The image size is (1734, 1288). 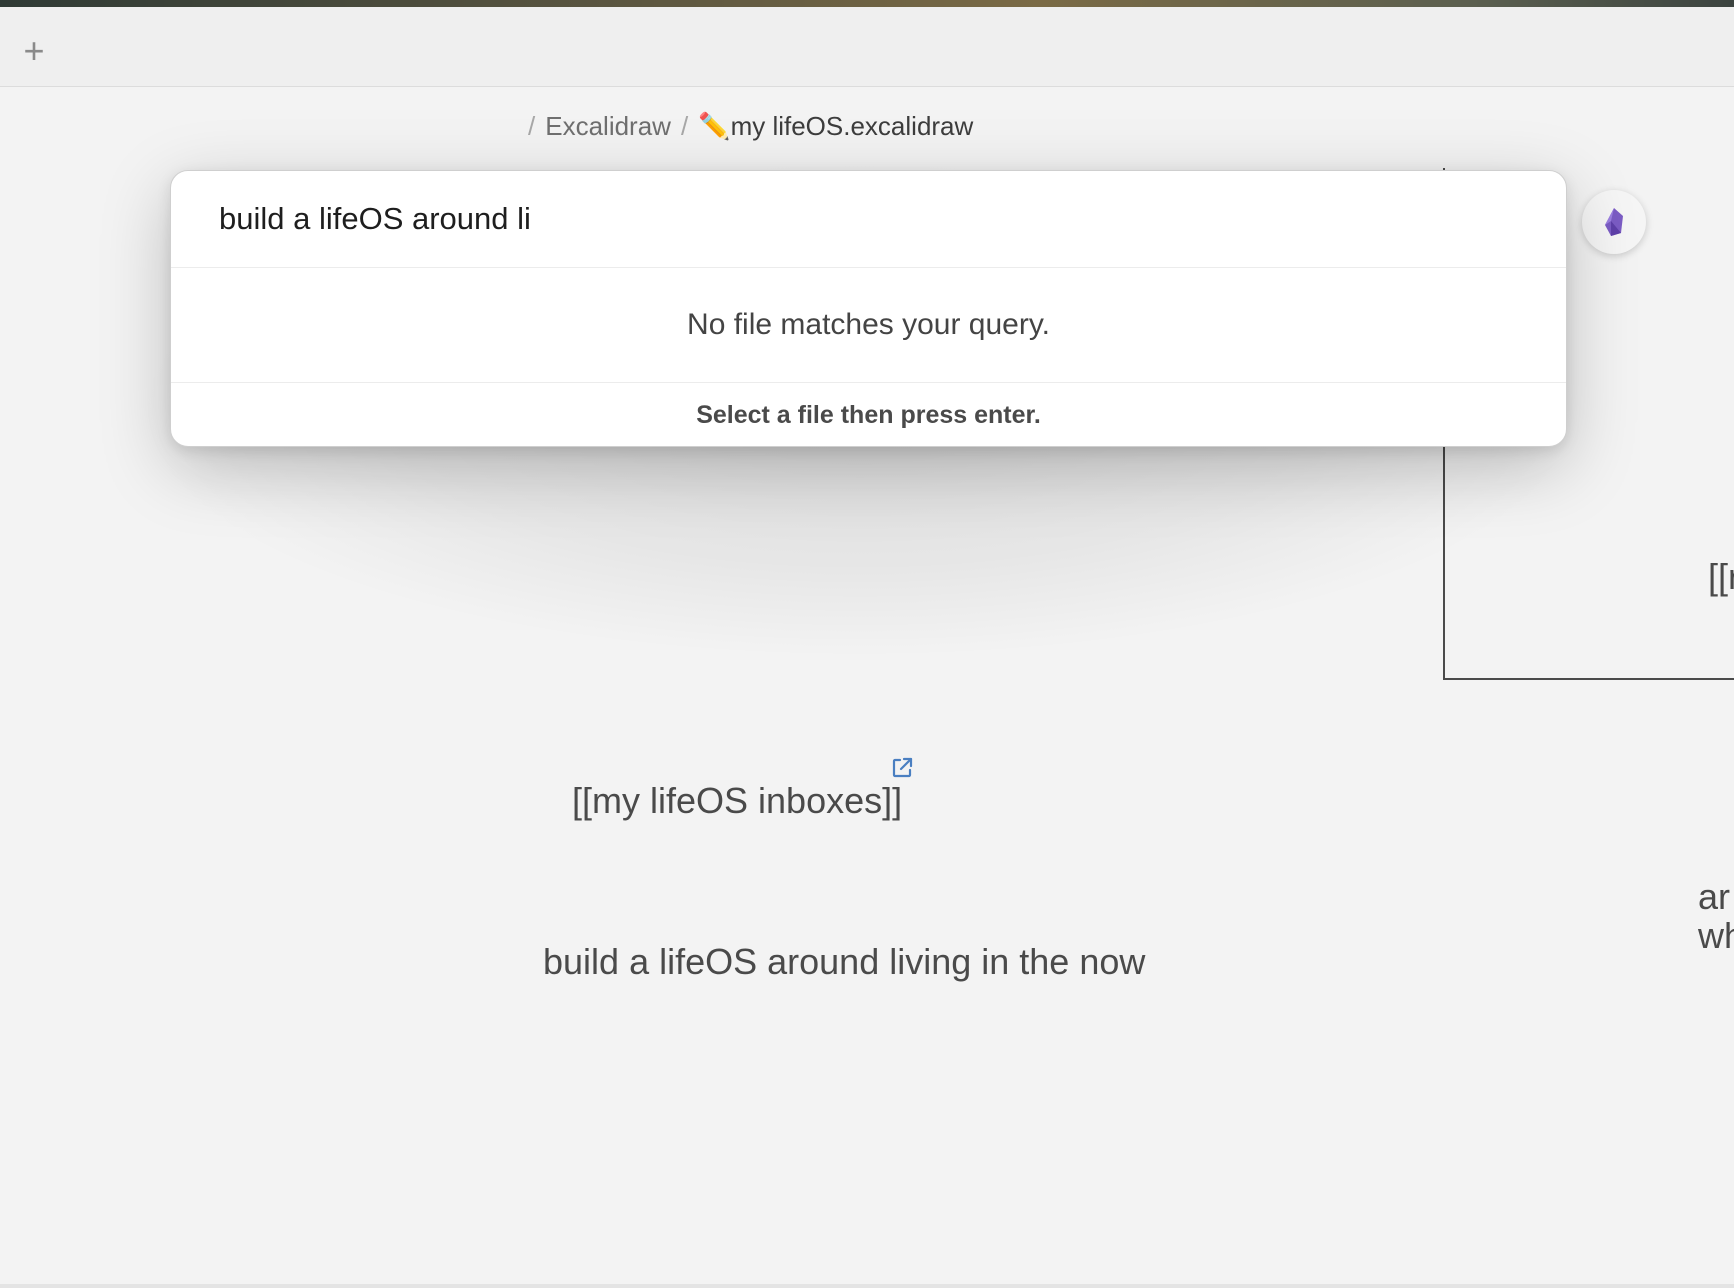 I want to click on breadcrumb-folder: Excalidraw, so click(x=608, y=126).